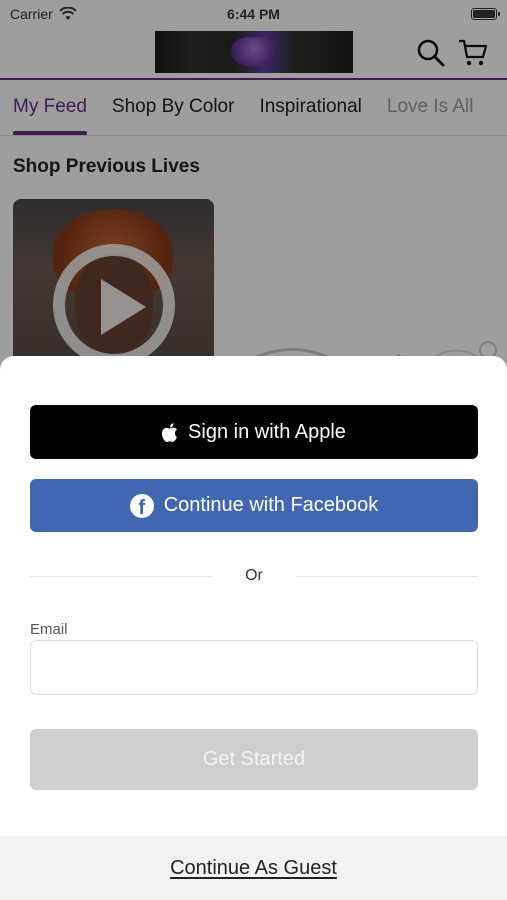 Image resolution: width=507 pixels, height=900 pixels. I want to click on email-field, so click(254, 667).